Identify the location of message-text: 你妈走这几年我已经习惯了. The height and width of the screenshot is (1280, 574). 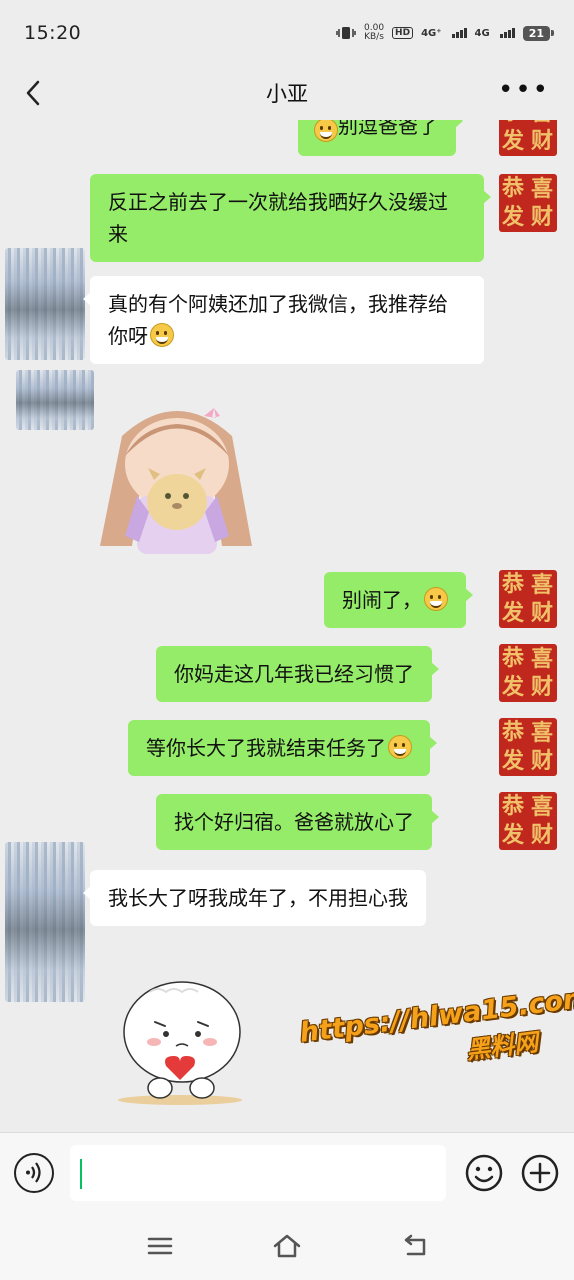
(294, 674).